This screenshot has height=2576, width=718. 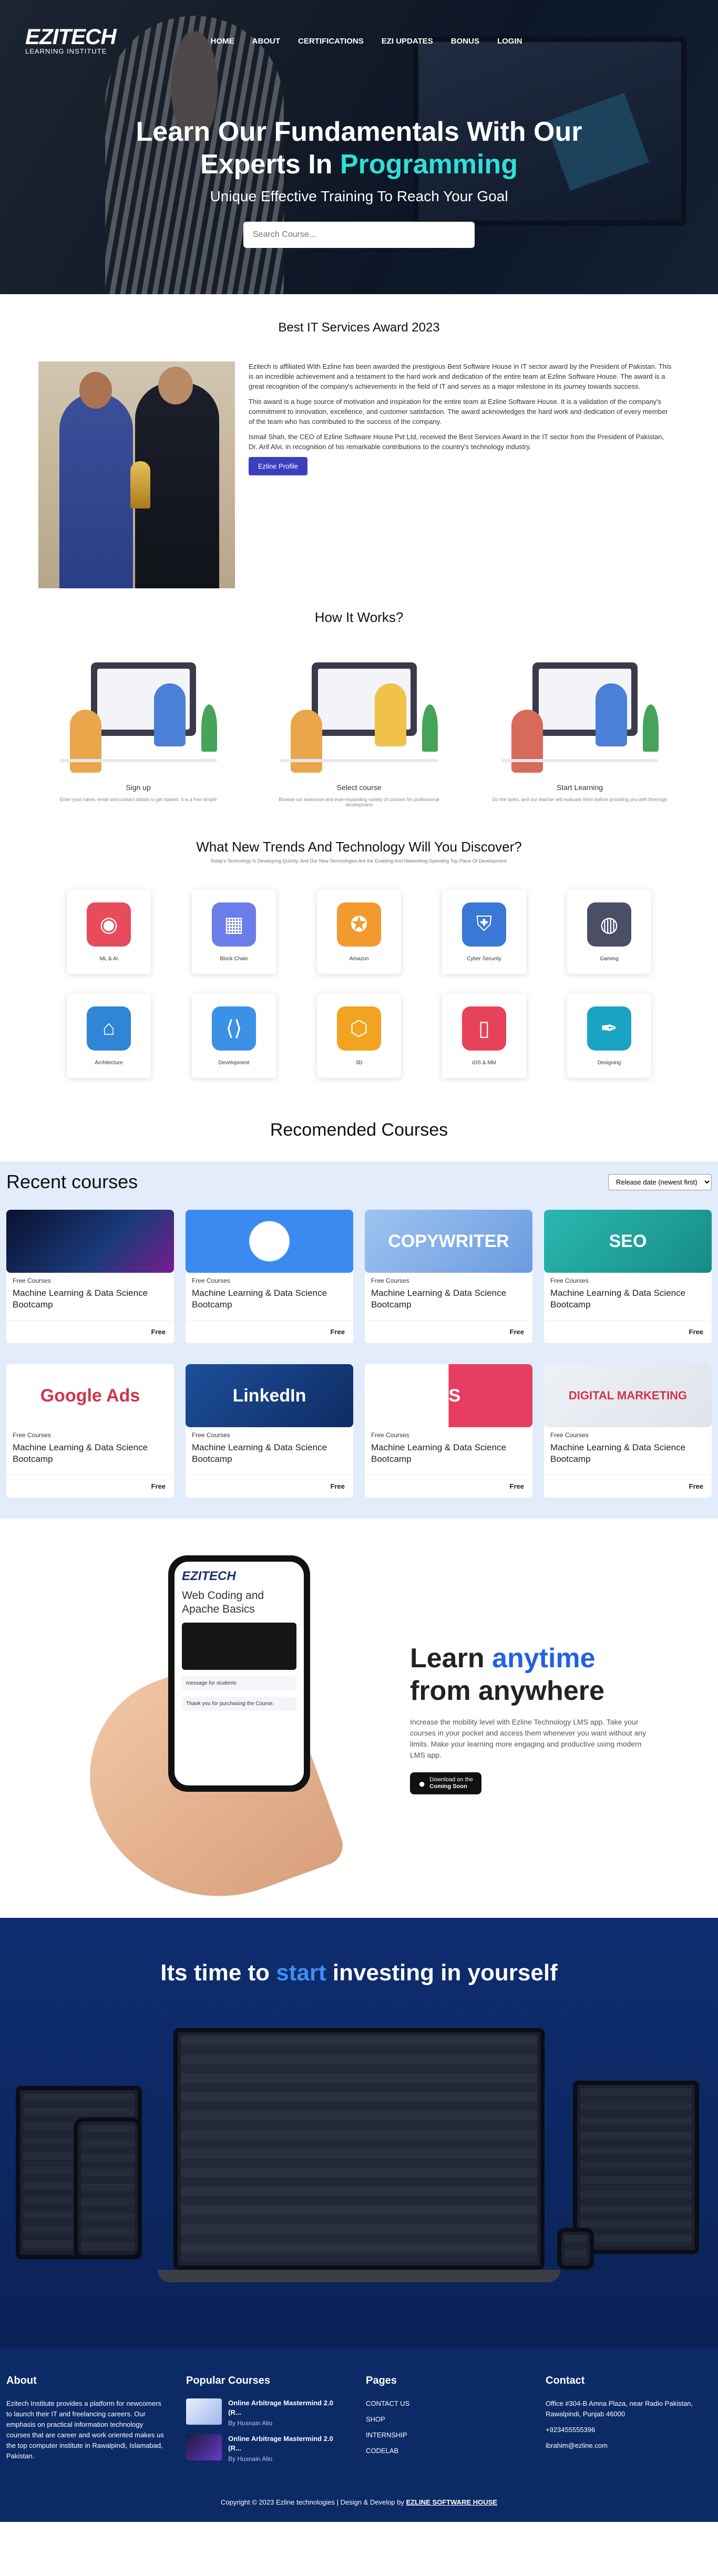 I want to click on course-search-input, so click(x=359, y=235).